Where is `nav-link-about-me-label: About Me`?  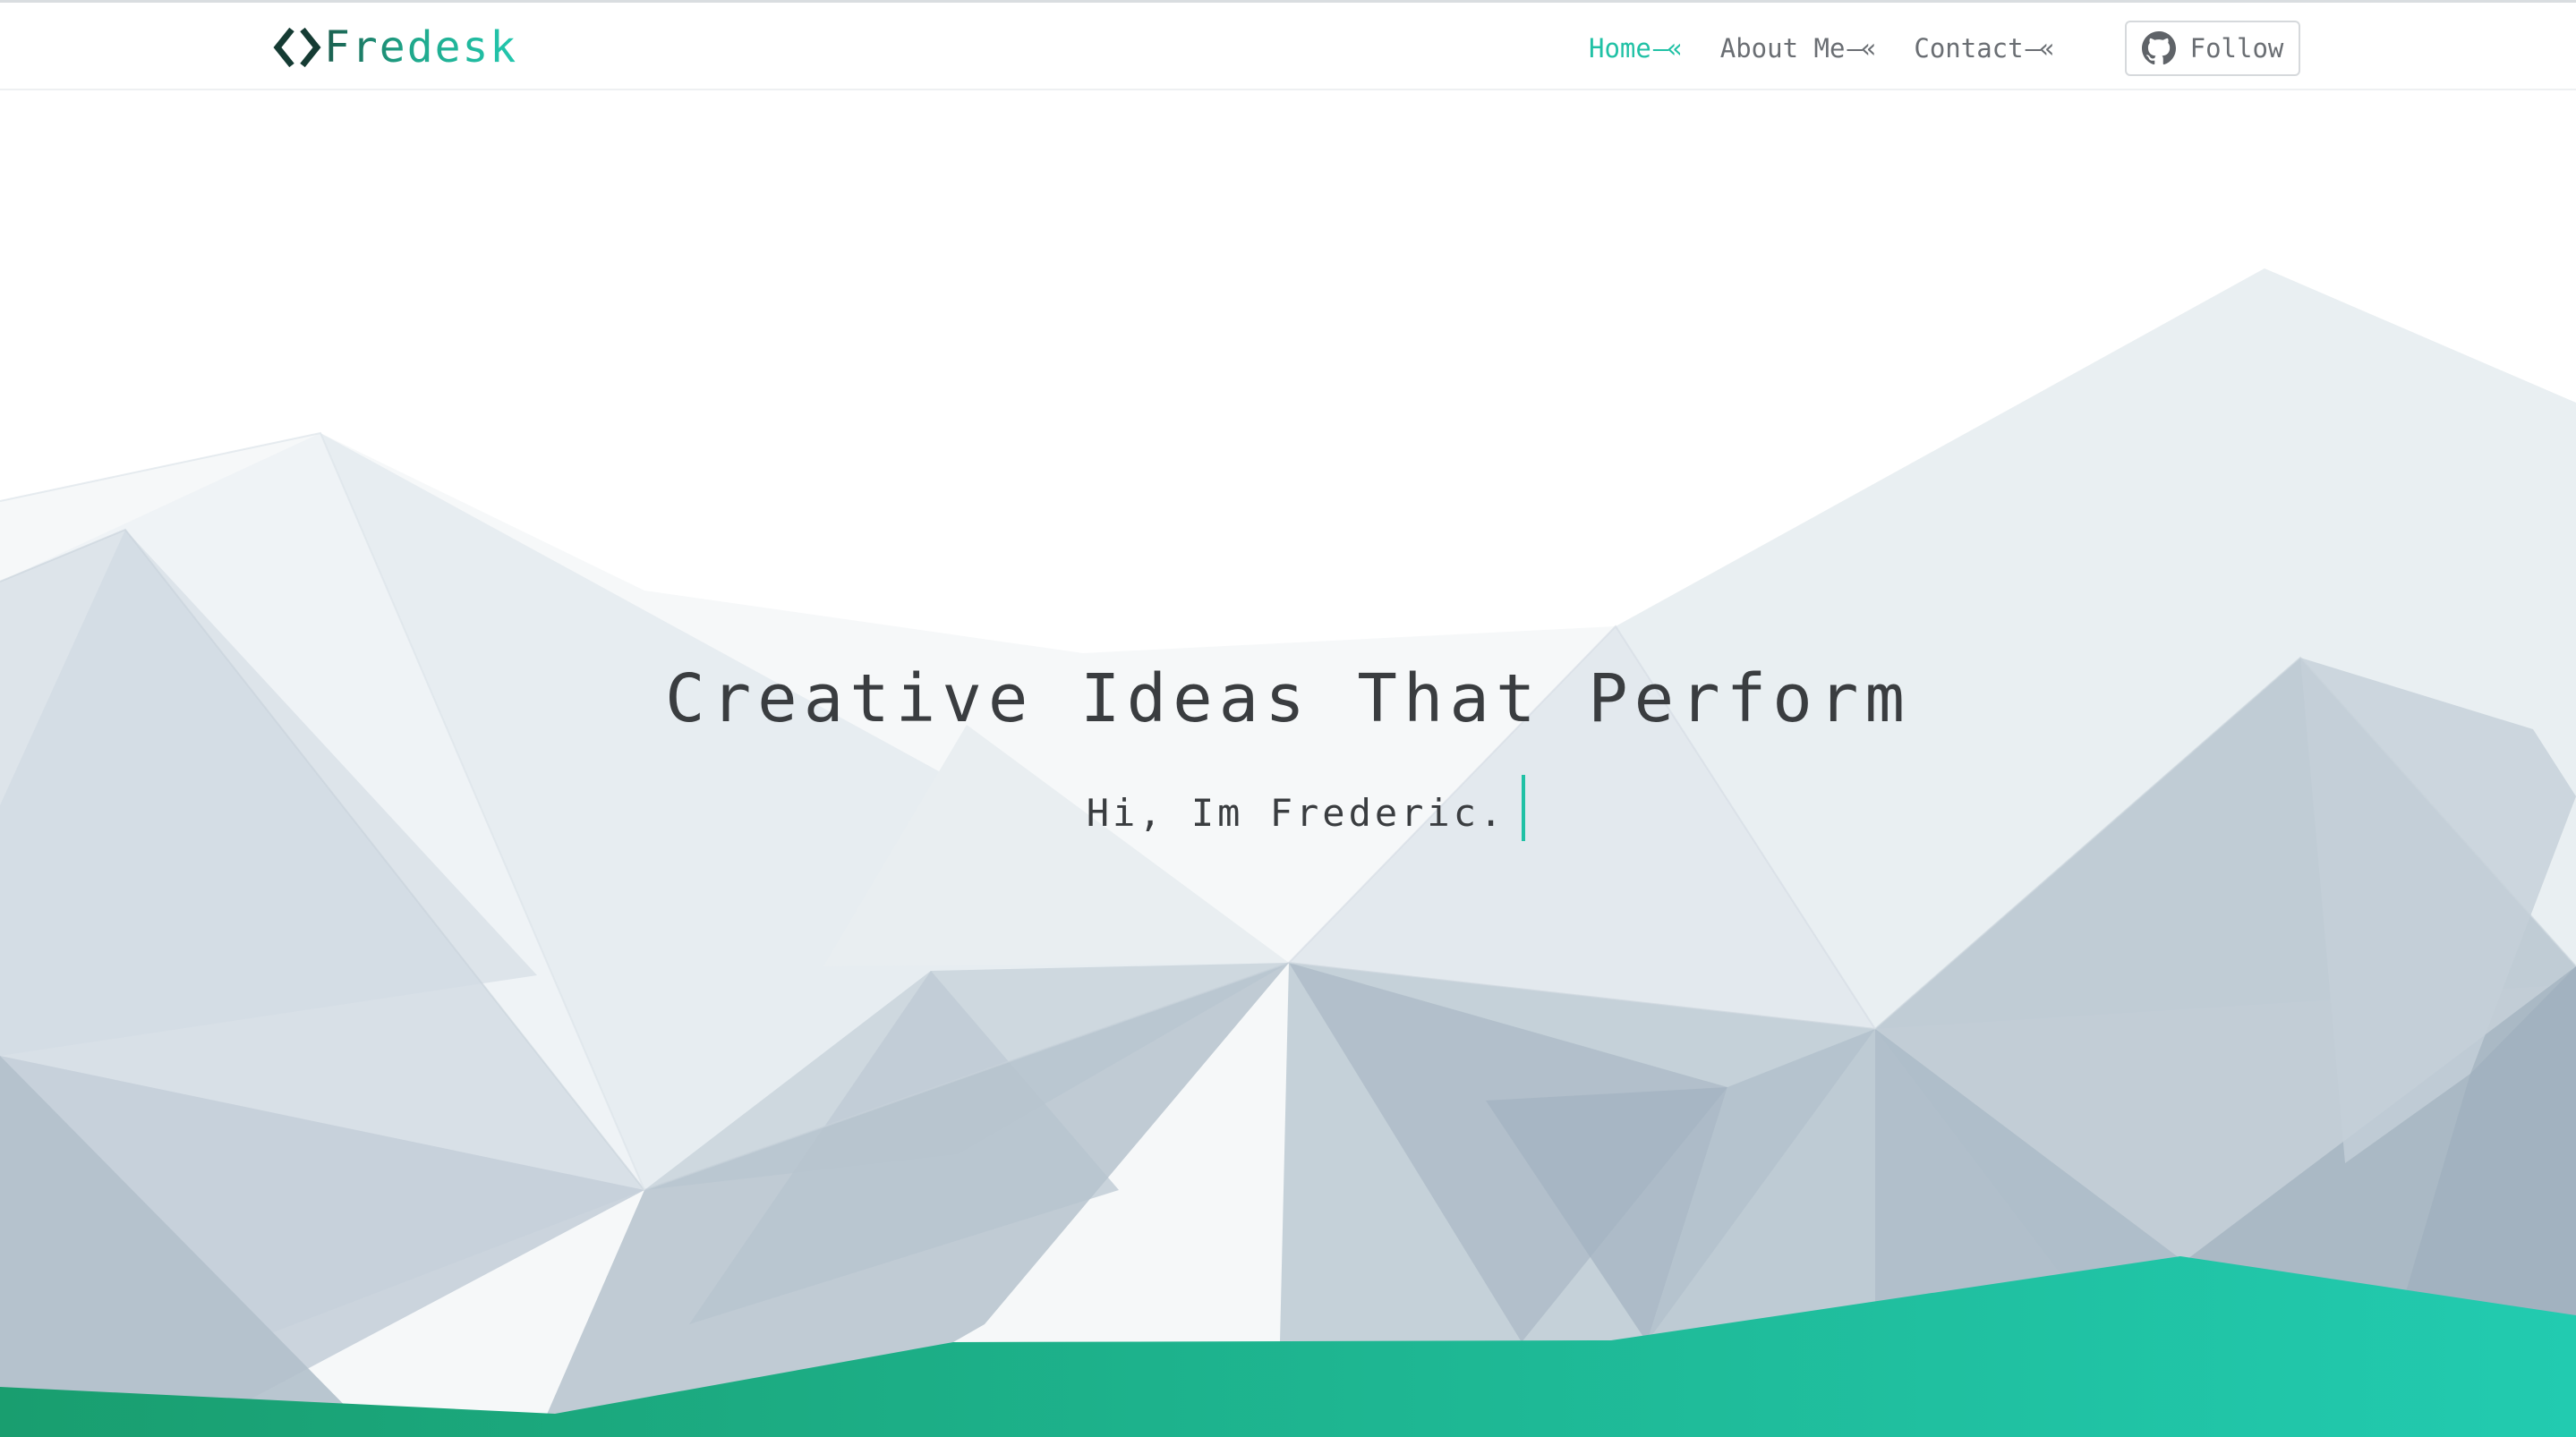 nav-link-about-me-label: About Me is located at coordinates (1782, 48).